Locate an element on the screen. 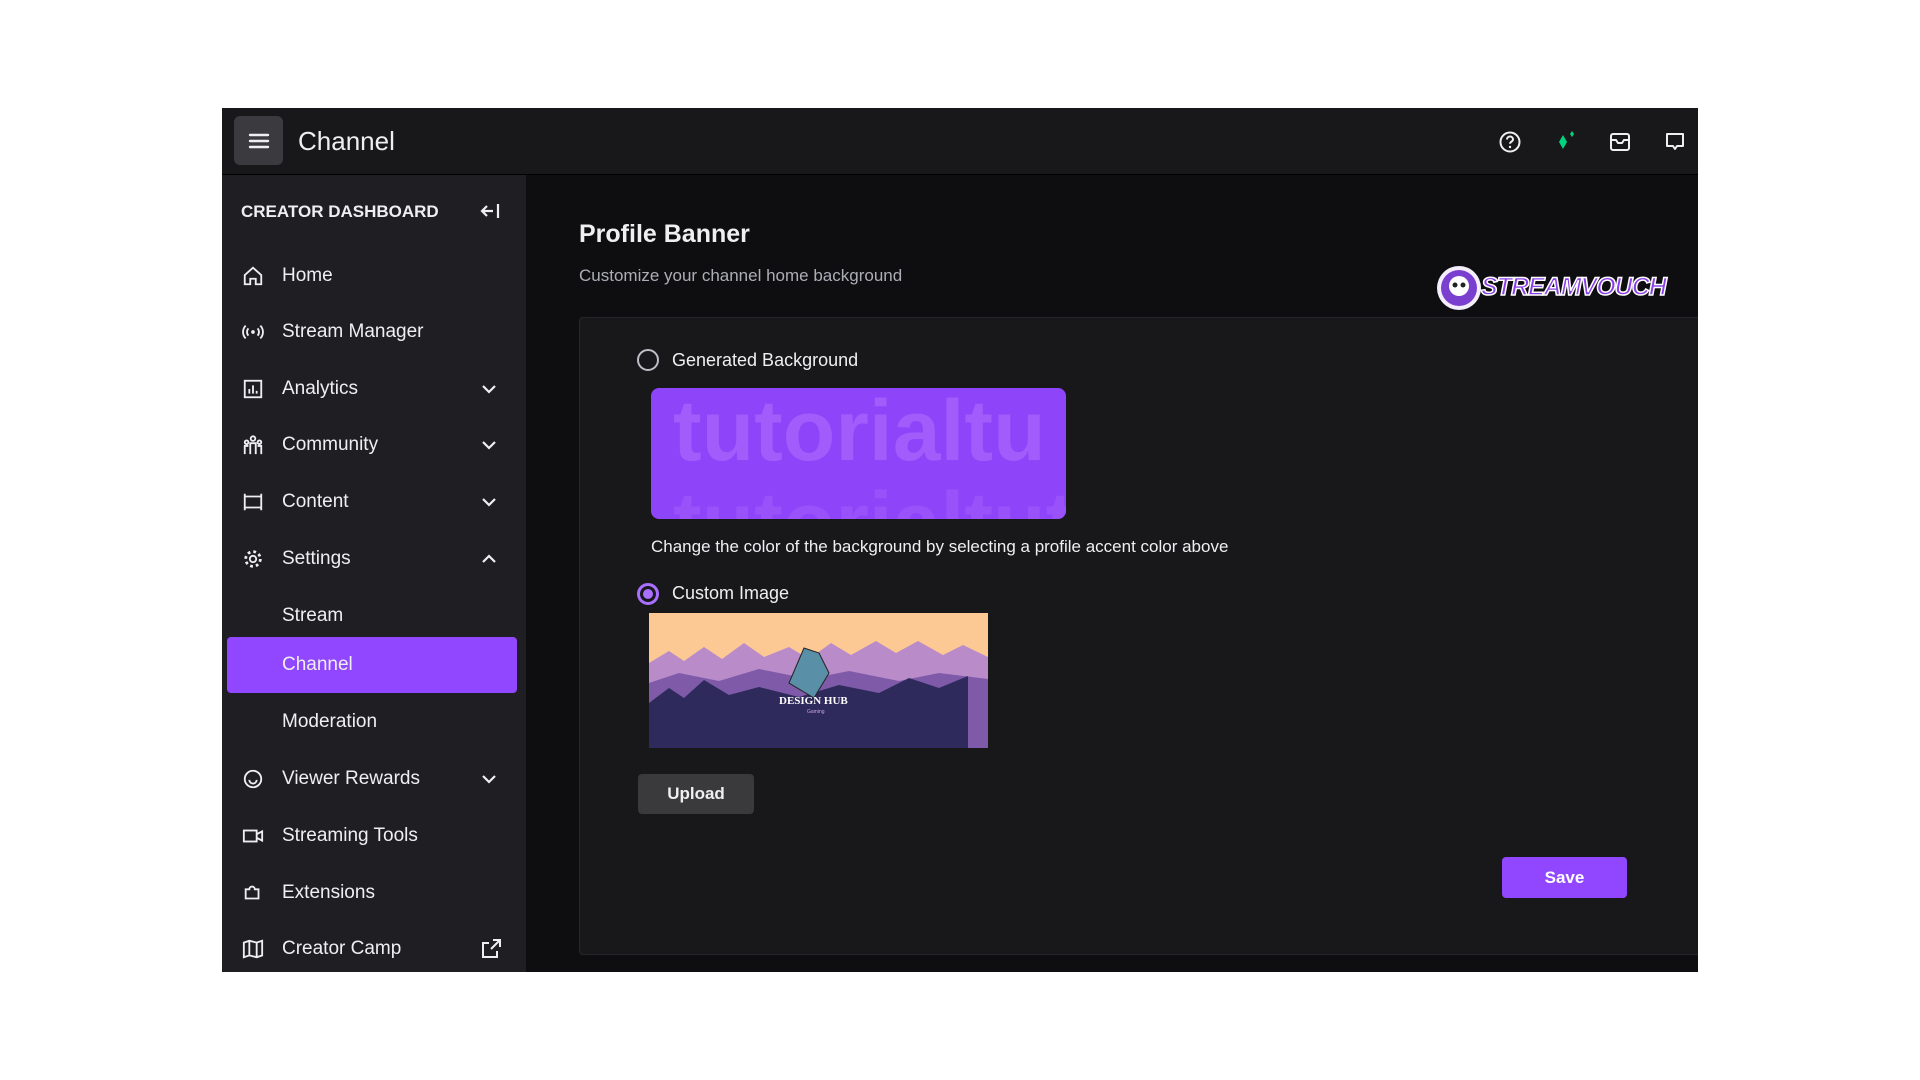 The width and height of the screenshot is (1920, 1080). preview-text: tutorialtutor is located at coordinates (869, 496).